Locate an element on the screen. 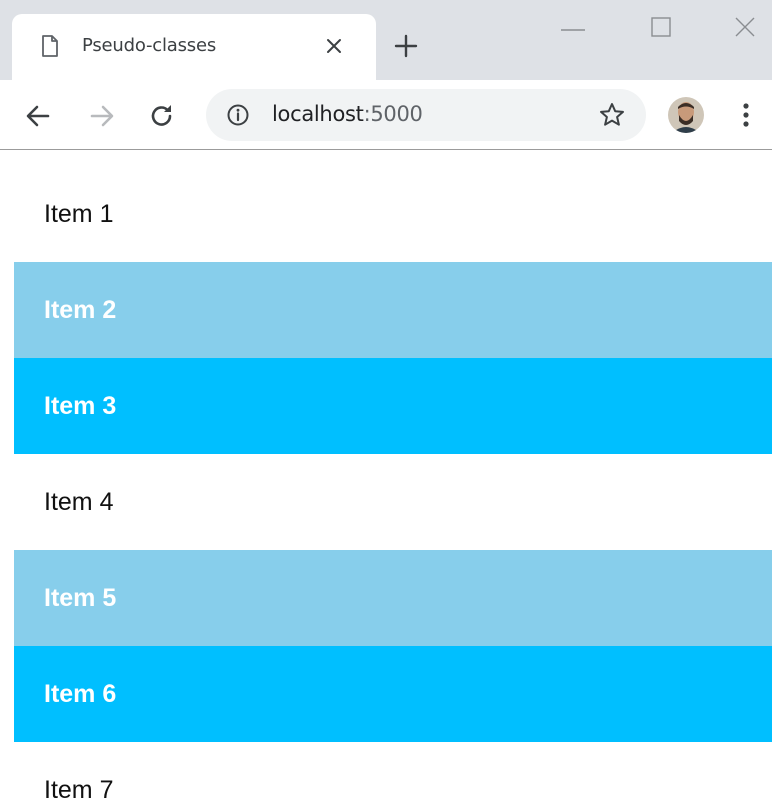 This screenshot has width=772, height=803. url-port: :5000 is located at coordinates (393, 114).